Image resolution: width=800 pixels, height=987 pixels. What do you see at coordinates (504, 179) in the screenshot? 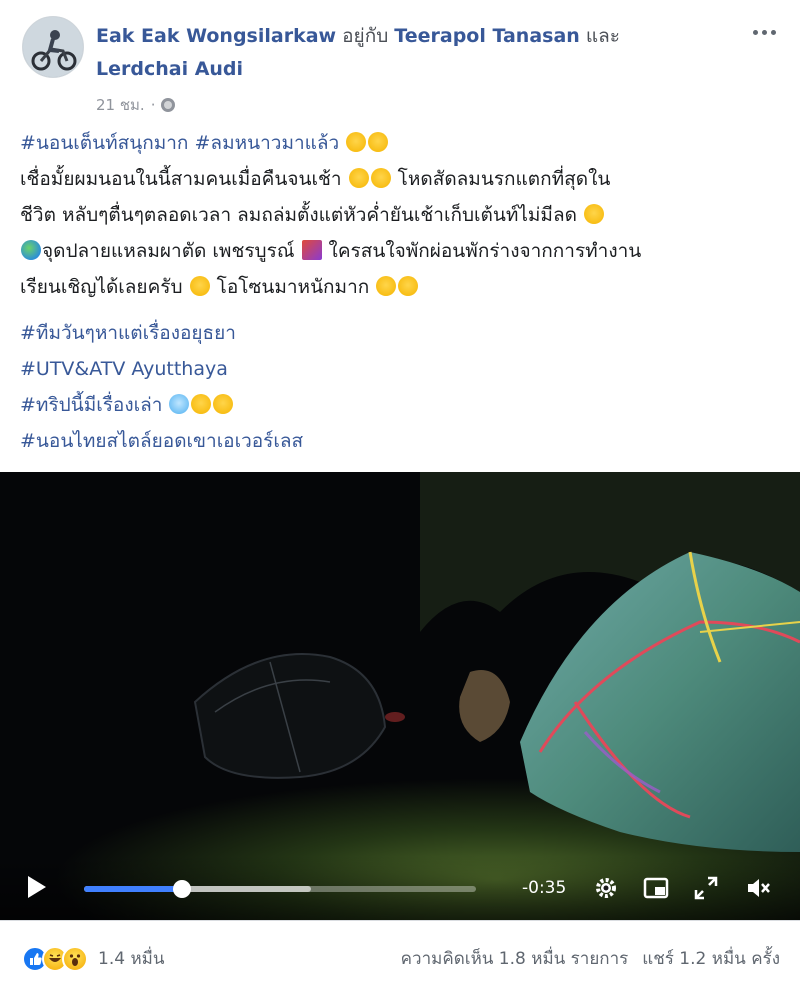
I see `body-text: โหดสัดลมนรกแตกที่สุดใน` at bounding box center [504, 179].